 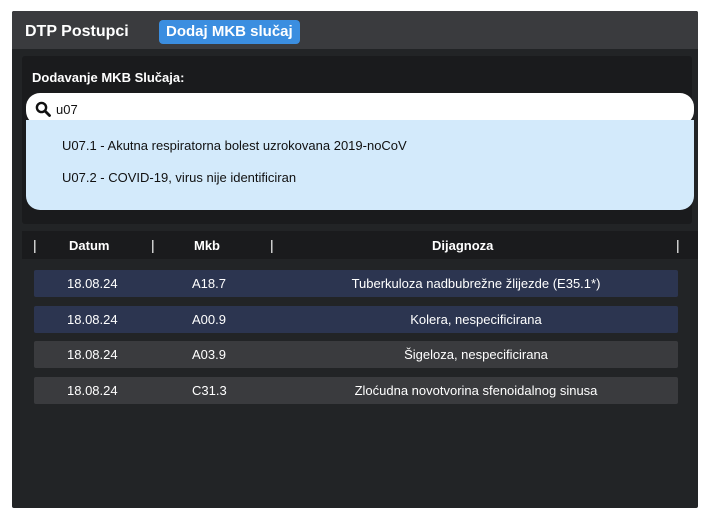 What do you see at coordinates (77, 32) in the screenshot?
I see `tab-dtp-postupci: DTP Postupci` at bounding box center [77, 32].